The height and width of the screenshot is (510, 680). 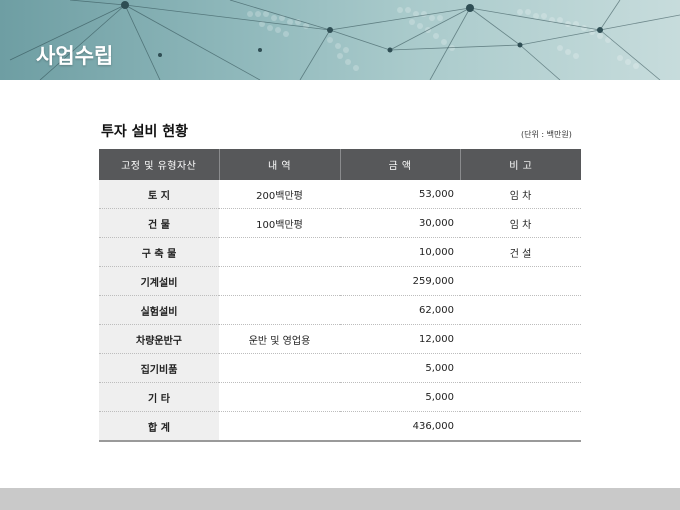 What do you see at coordinates (279, 426) in the screenshot?
I see `total-detail` at bounding box center [279, 426].